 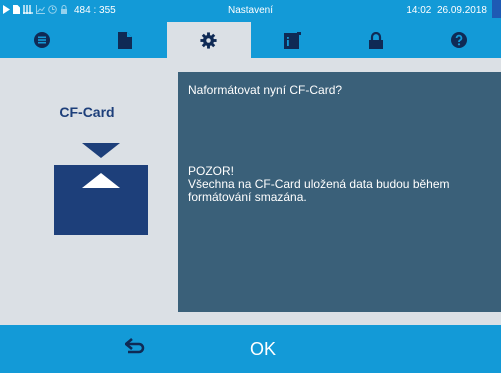 I want to click on menu-list-icon, so click(x=41, y=40).